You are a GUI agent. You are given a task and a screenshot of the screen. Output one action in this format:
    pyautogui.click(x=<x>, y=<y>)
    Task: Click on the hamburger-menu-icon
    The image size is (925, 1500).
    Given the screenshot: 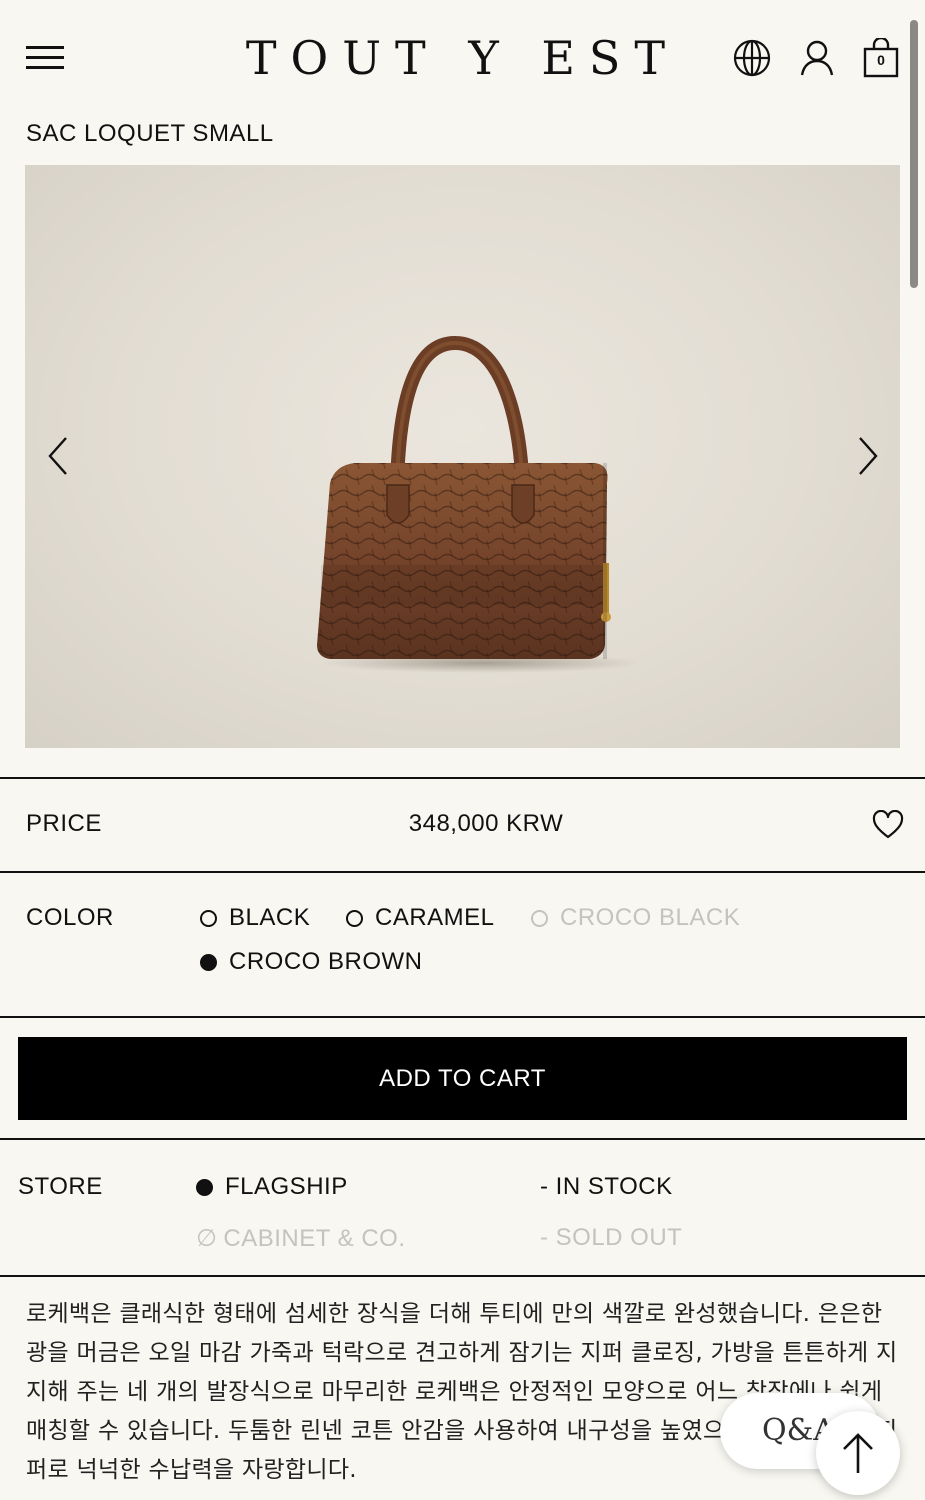 What is the action you would take?
    pyautogui.click(x=46, y=58)
    